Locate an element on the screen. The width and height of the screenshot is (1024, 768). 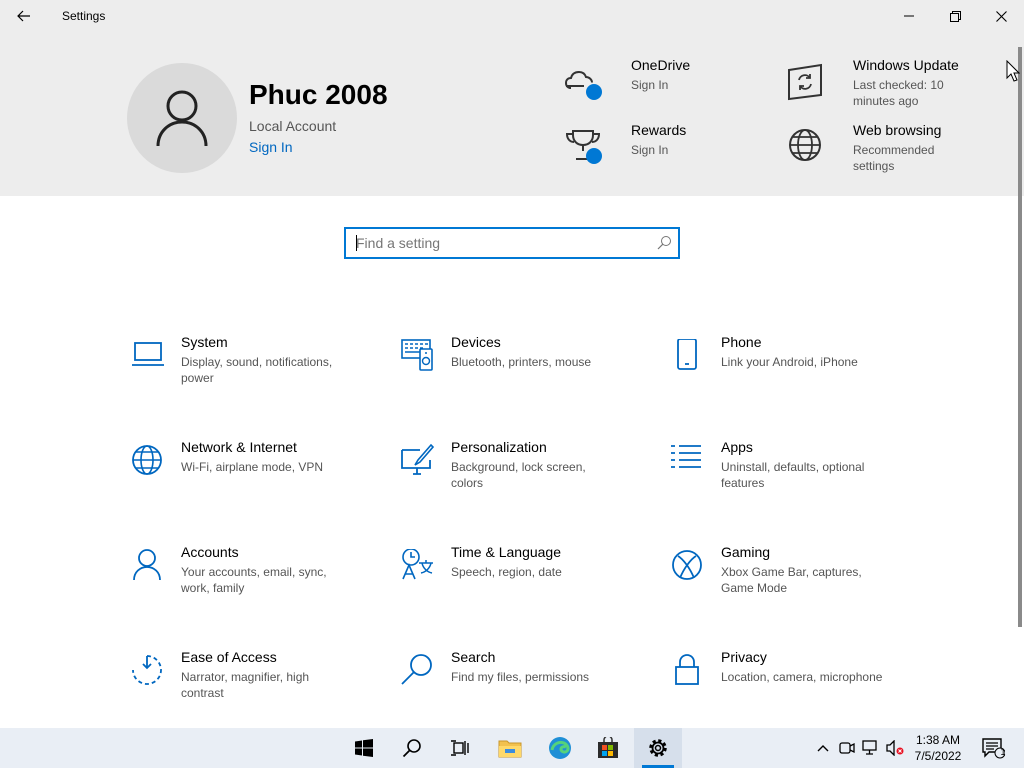
search-box is located at coordinates (512, 243).